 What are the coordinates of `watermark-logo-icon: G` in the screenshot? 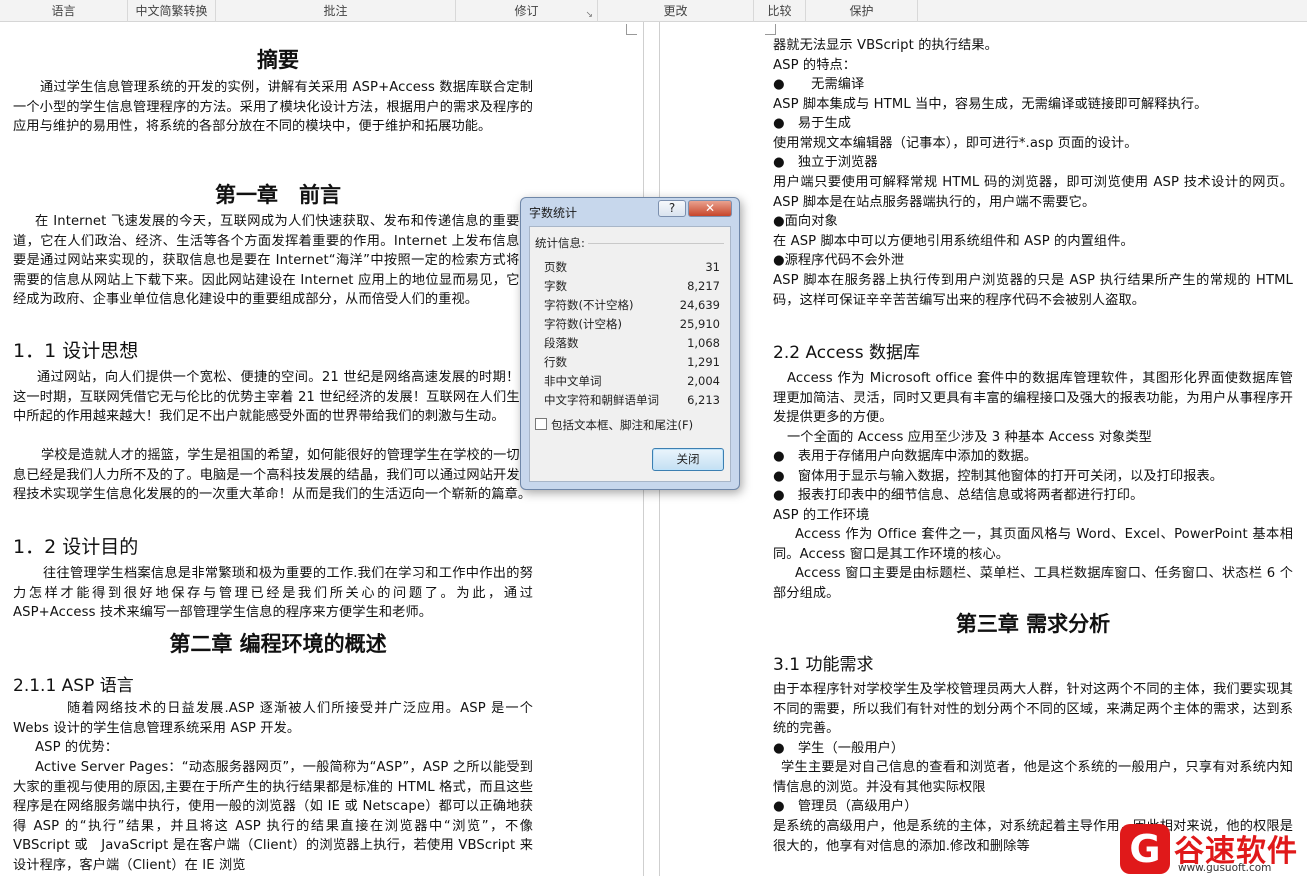 It's located at (1145, 849).